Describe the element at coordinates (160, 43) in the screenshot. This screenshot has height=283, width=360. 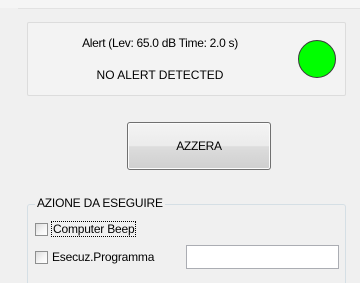
I see `alert-threshold-text: Alert (Lev: 65.0 dB Time: 2.0 s)` at that location.